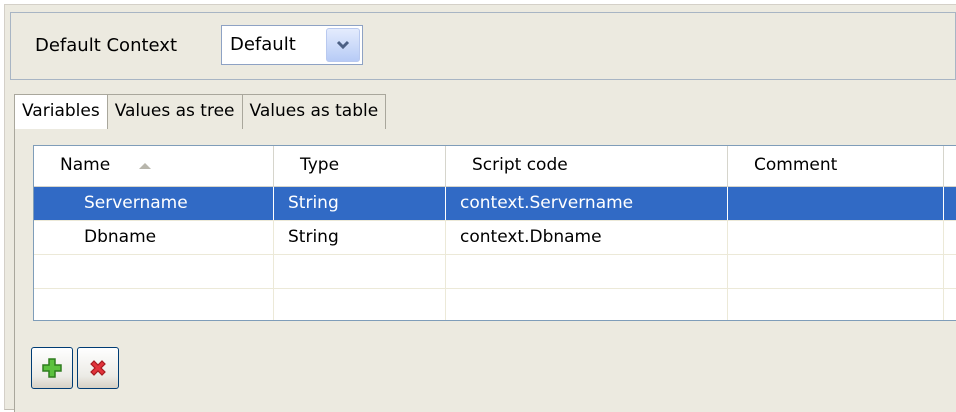 This screenshot has width=956, height=412. What do you see at coordinates (320, 165) in the screenshot?
I see `column-header-label: Type` at bounding box center [320, 165].